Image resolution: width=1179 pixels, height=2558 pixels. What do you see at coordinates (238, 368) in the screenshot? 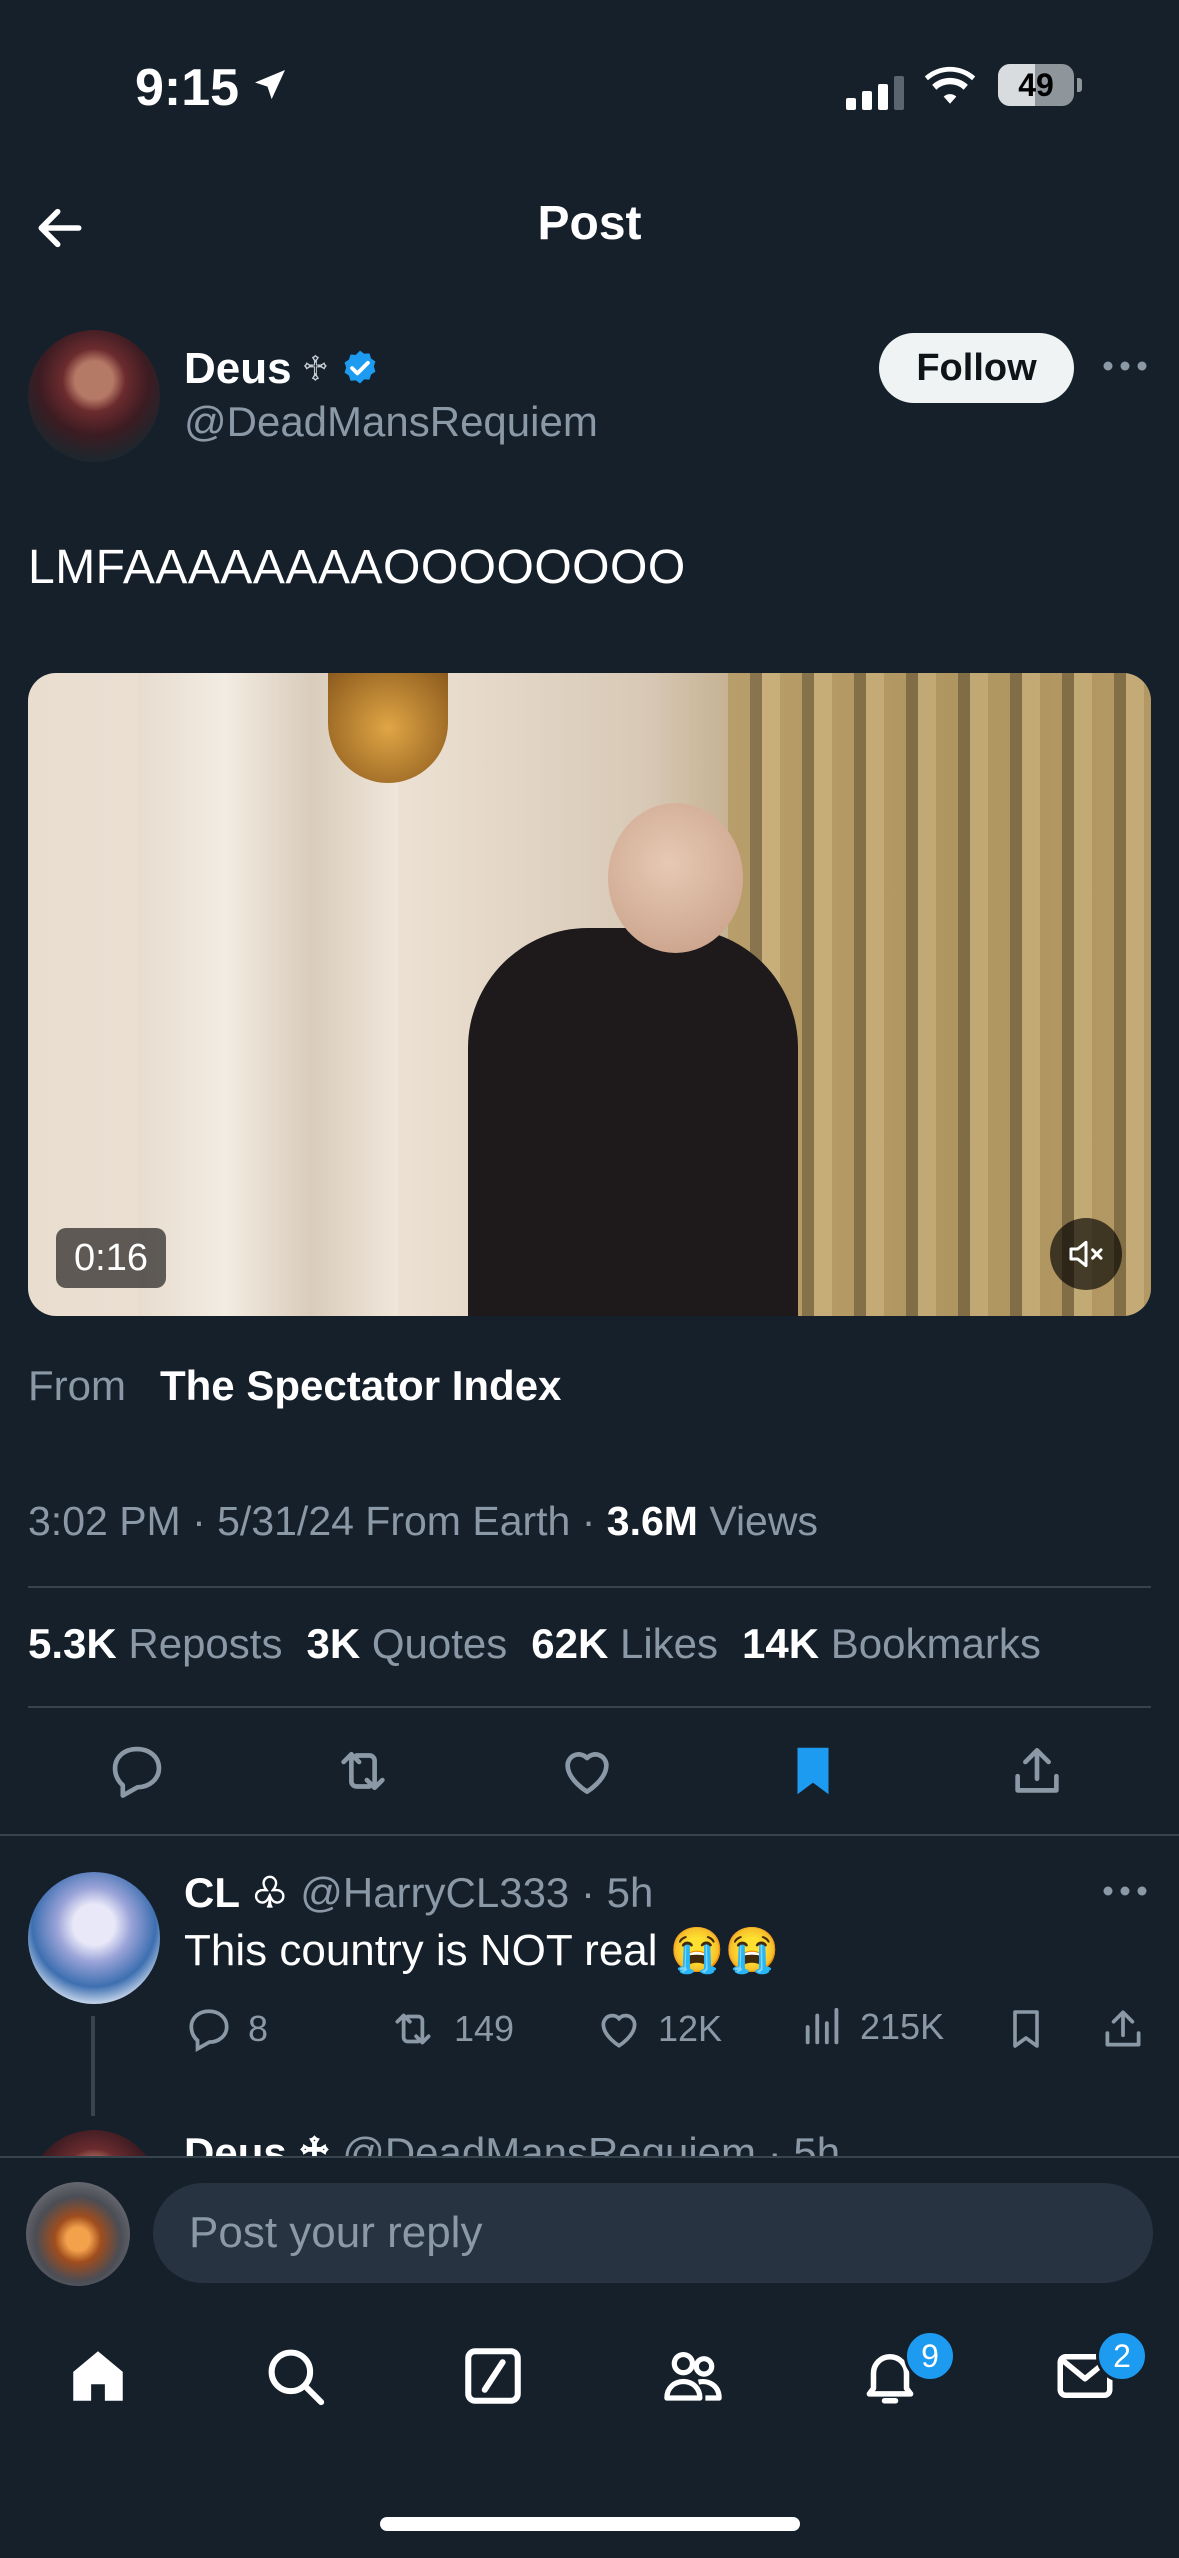
I see `author-name-text: Deus` at bounding box center [238, 368].